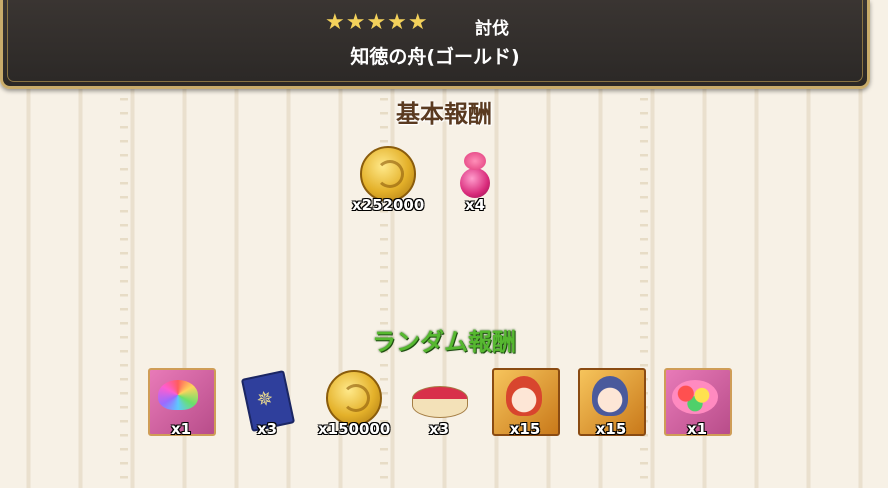  Describe the element at coordinates (695, 397) in the screenshot. I see `flower-bouquet-icon` at that location.